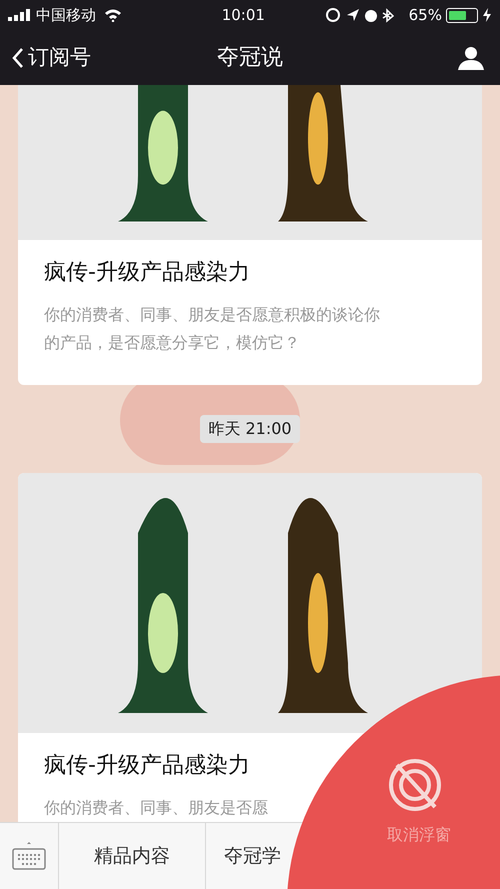 This screenshot has height=889, width=500. What do you see at coordinates (132, 856) in the screenshot?
I see `menu-tab: 精品内容` at bounding box center [132, 856].